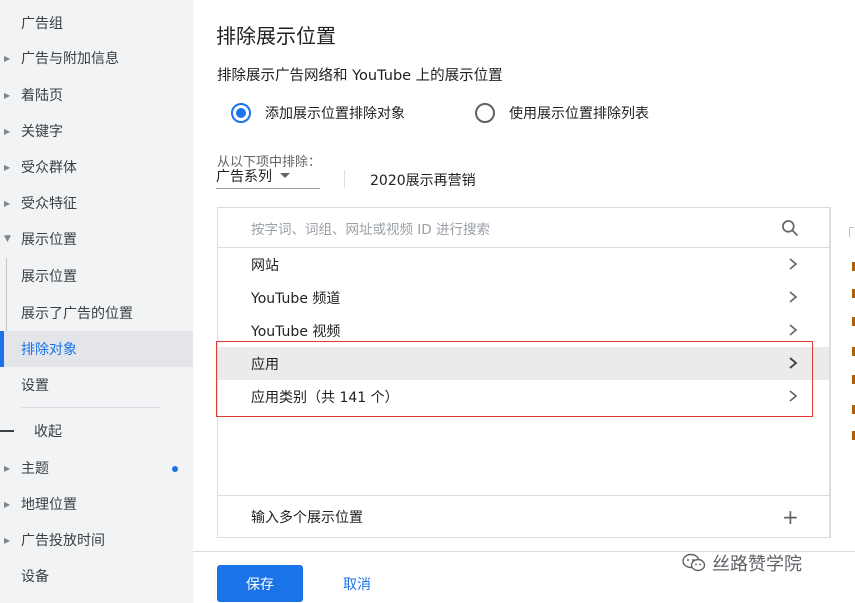 The width and height of the screenshot is (855, 603). Describe the element at coordinates (49, 204) in the screenshot. I see `sidebar-item-label: 受众特征` at that location.